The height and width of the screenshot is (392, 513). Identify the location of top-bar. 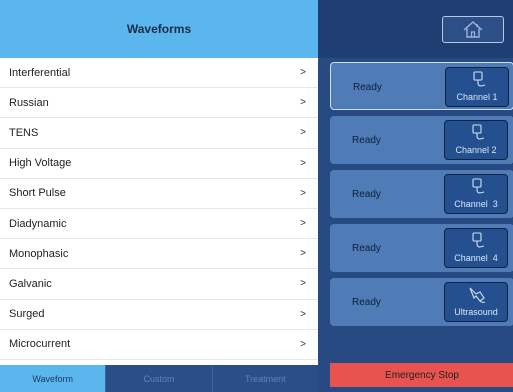
(415, 29).